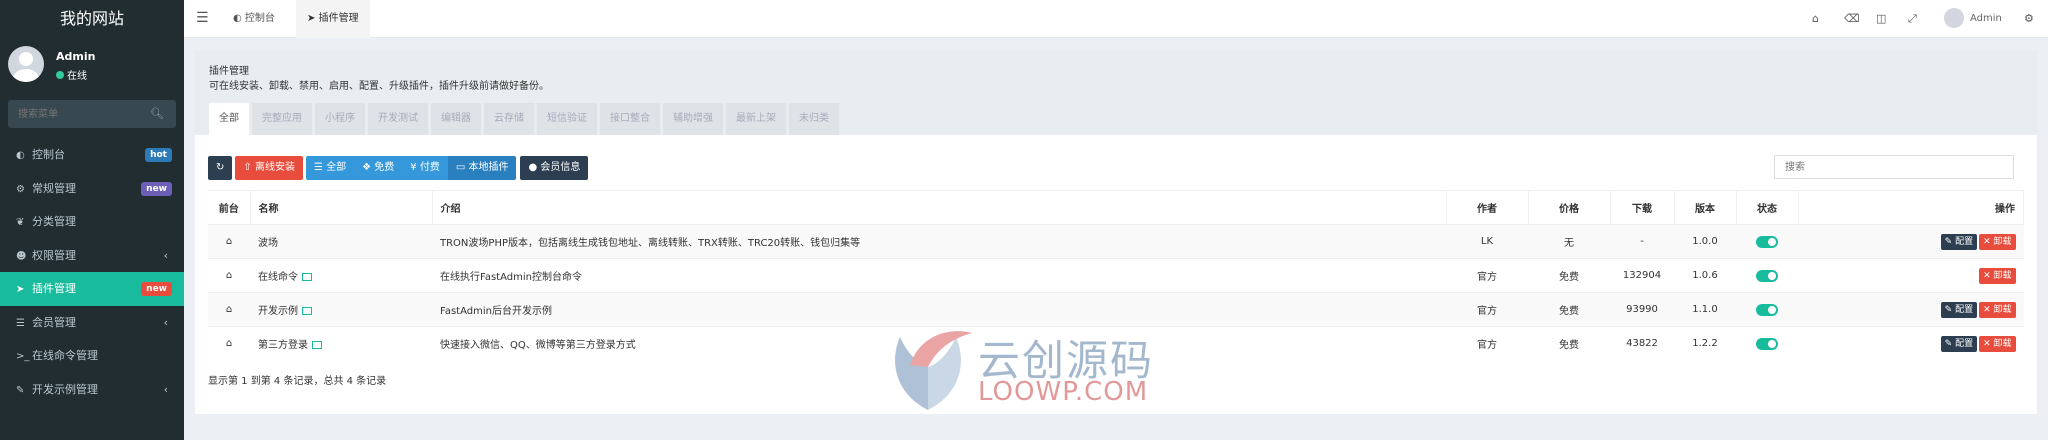 This screenshot has height=440, width=2048. I want to click on category-tab: 全部, so click(229, 119).